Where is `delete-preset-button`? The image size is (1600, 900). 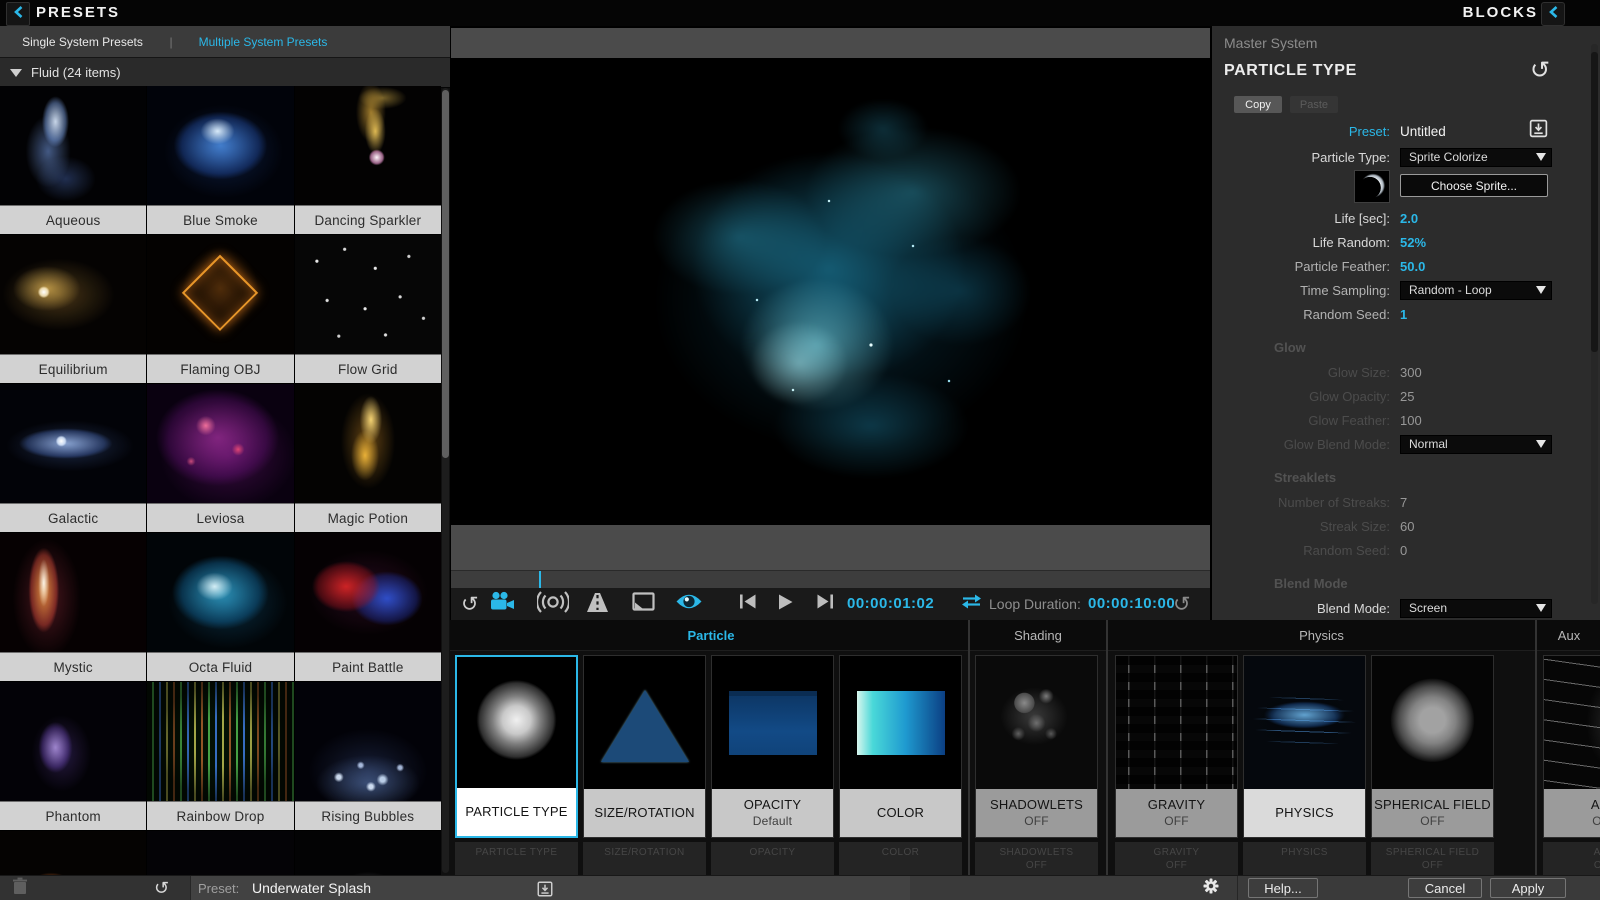
delete-preset-button is located at coordinates (20, 888).